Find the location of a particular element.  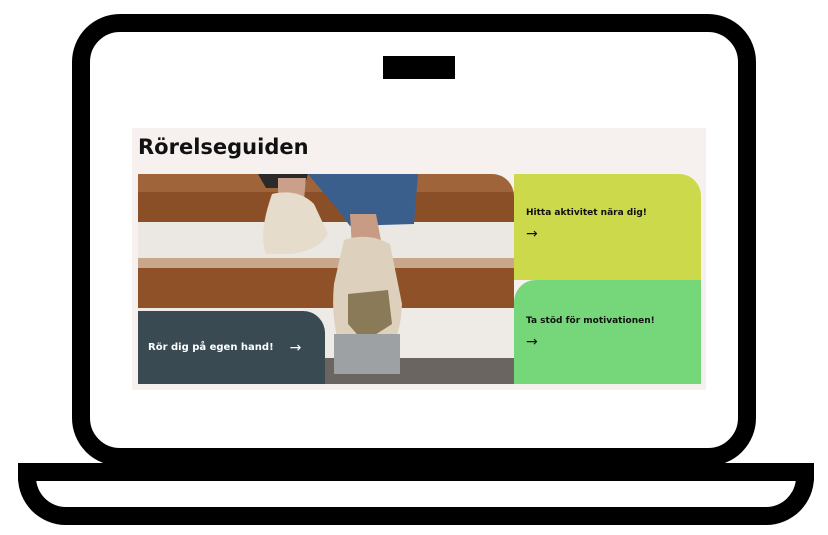

laptop-base is located at coordinates (416, 494).